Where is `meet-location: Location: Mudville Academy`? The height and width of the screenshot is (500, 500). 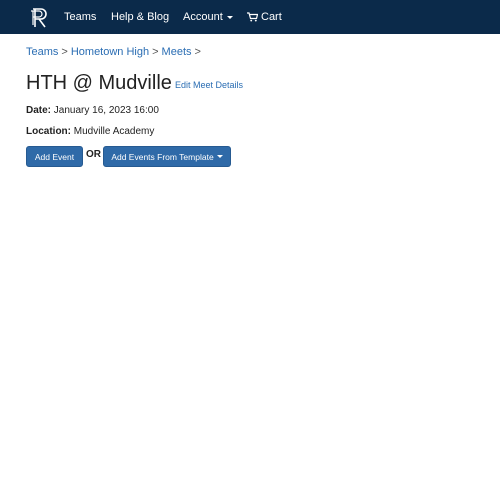 meet-location: Location: Mudville Academy is located at coordinates (90, 131).